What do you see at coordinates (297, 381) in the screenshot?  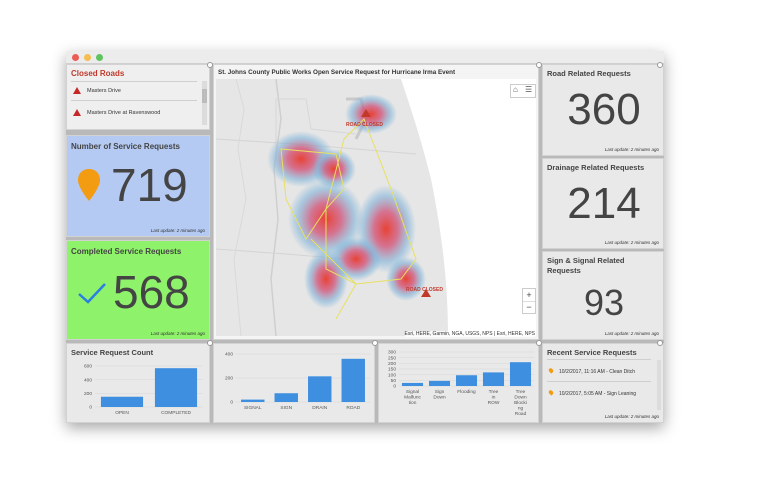 I see `request-category-chart: 0 200 400 SIGNAL SIGN DRAIN ROAD` at bounding box center [297, 381].